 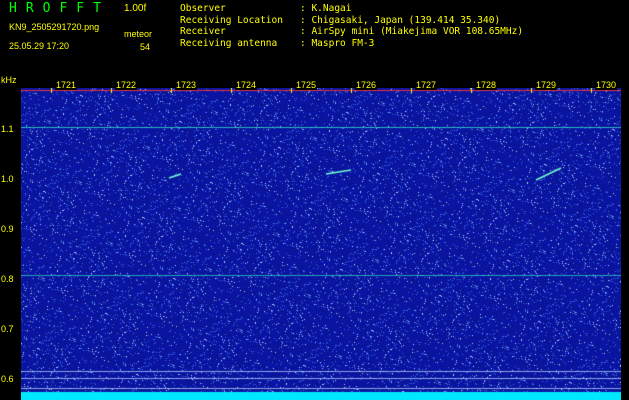 What do you see at coordinates (126, 85) in the screenshot?
I see `time-tick-label: 1722` at bounding box center [126, 85].